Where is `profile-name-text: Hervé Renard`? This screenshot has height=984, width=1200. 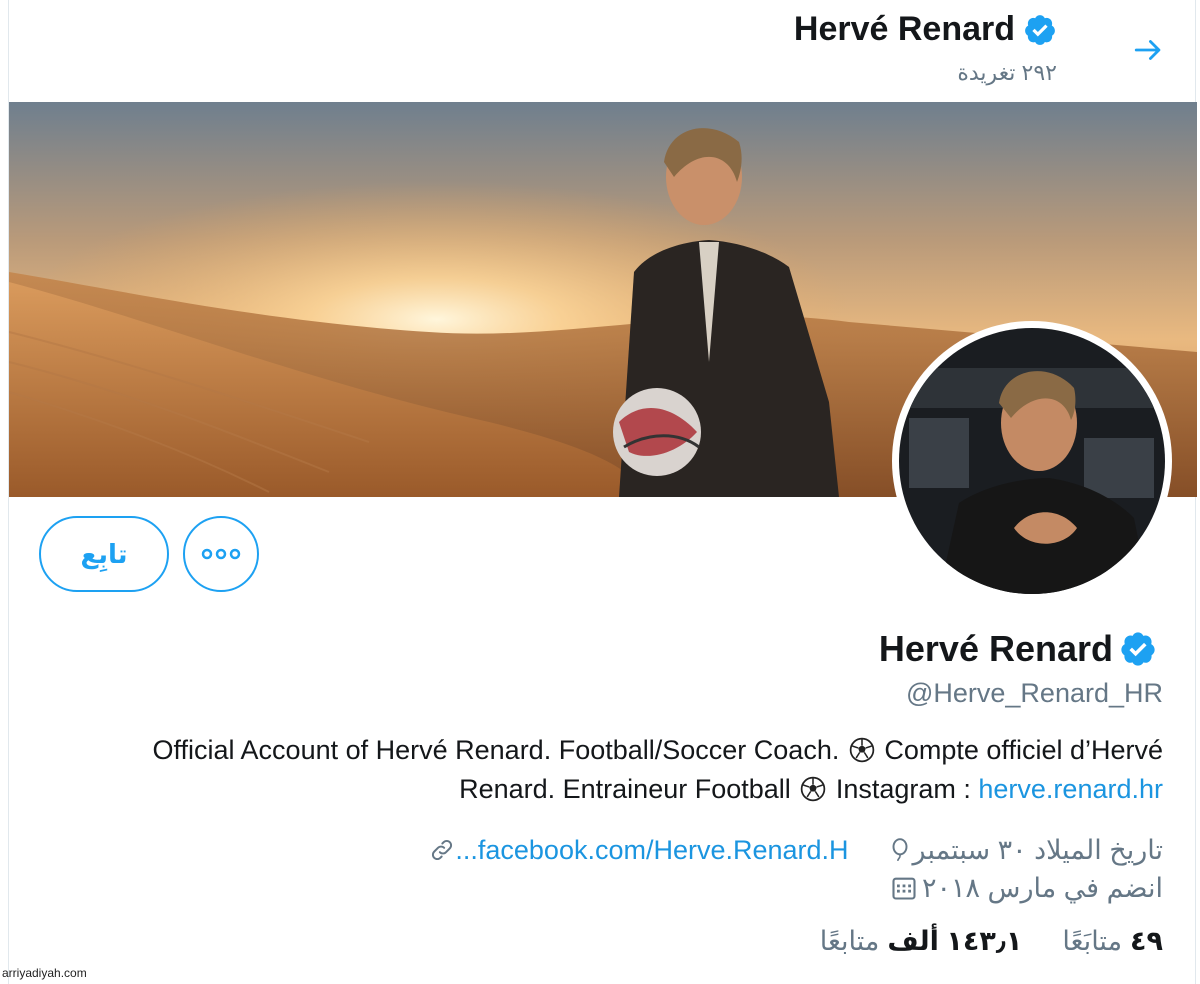 profile-name-text: Hervé Renard is located at coordinates (995, 648).